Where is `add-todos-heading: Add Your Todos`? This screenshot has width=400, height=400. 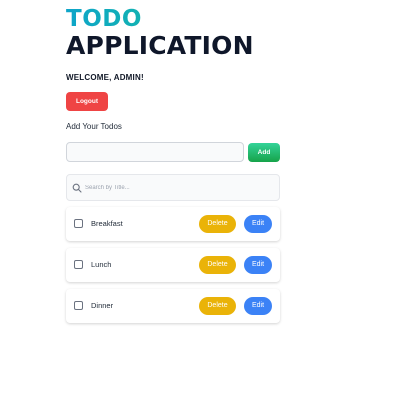 add-todos-heading: Add Your Todos is located at coordinates (94, 126).